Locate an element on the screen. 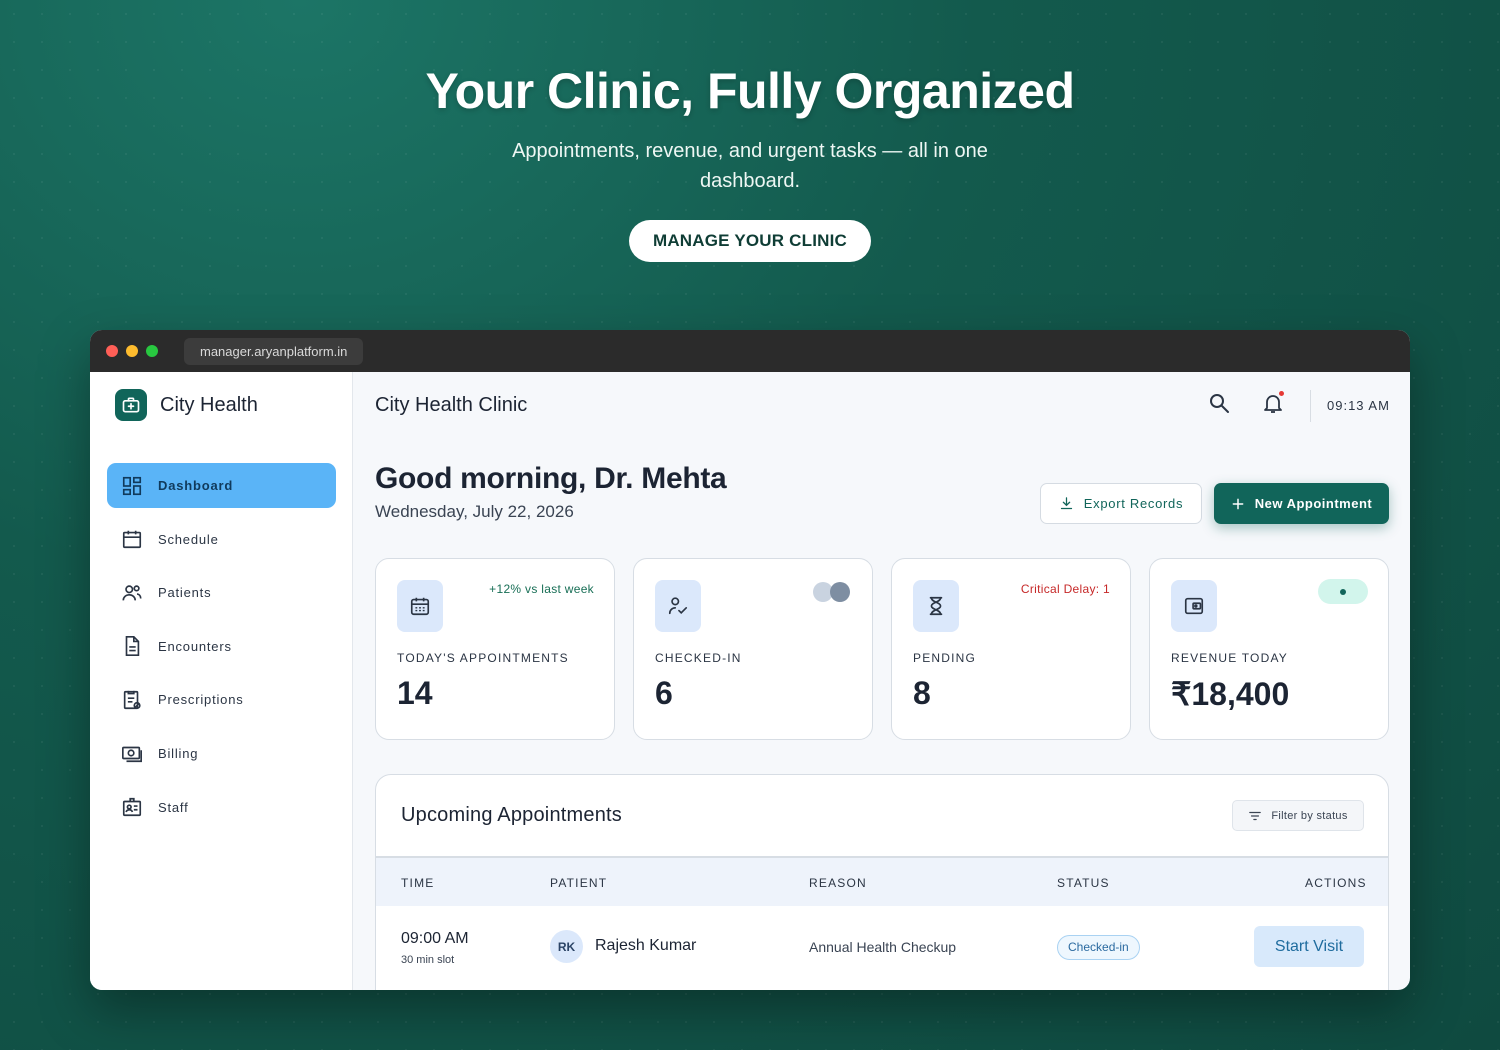 This screenshot has height=1050, width=1500. maximize-window-button is located at coordinates (152, 351).